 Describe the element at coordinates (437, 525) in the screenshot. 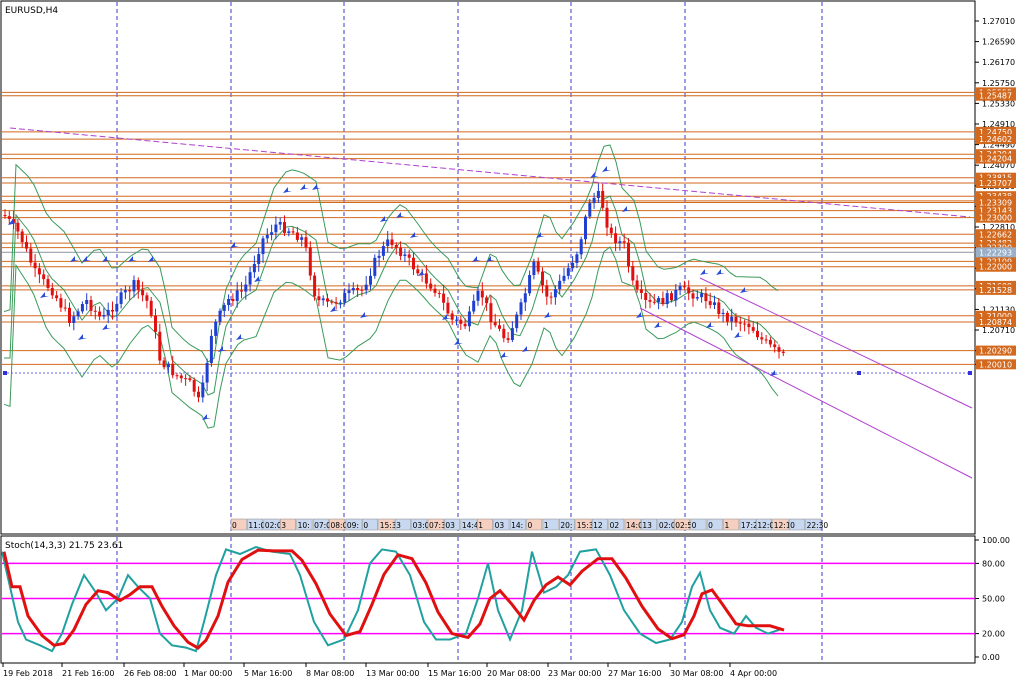

I see `time-tag-label: 07:3` at that location.